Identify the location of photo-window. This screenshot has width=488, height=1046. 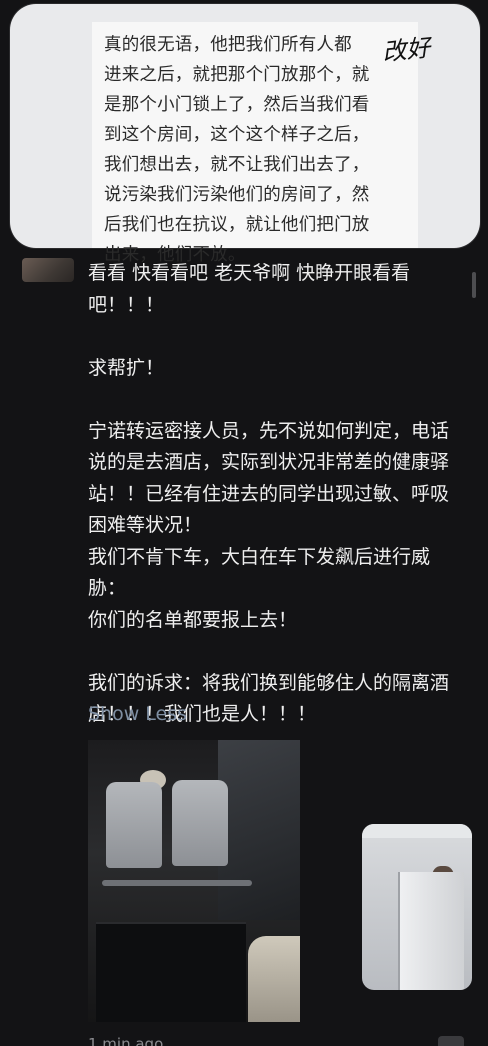
(259, 830).